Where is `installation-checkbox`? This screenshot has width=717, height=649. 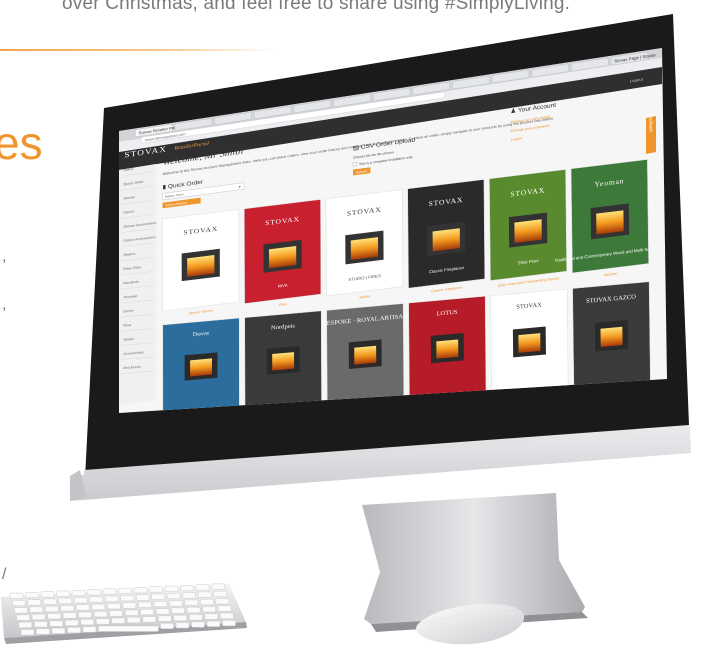
installation-checkbox is located at coordinates (354, 164).